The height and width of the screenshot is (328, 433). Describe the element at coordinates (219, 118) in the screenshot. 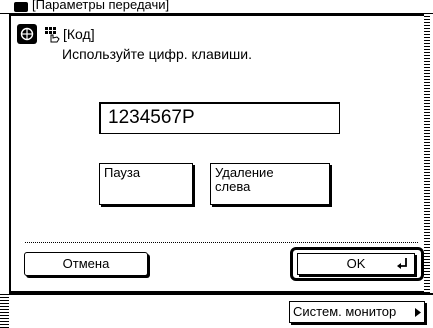

I see `code-input: 1234567P` at that location.